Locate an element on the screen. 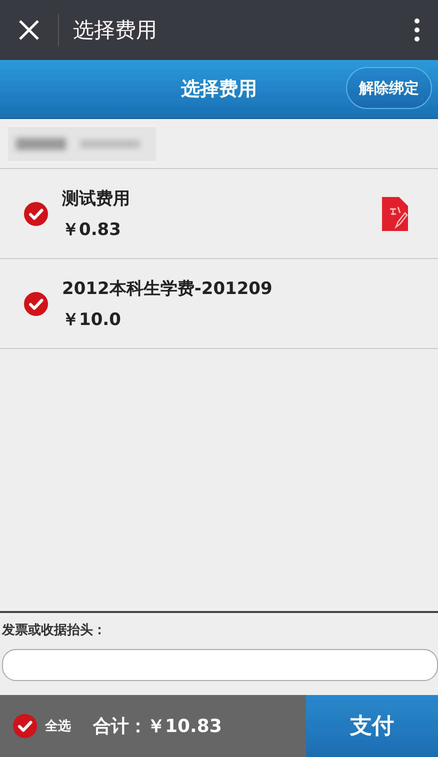 This screenshot has height=757, width=438. invoice-title-field is located at coordinates (220, 665).